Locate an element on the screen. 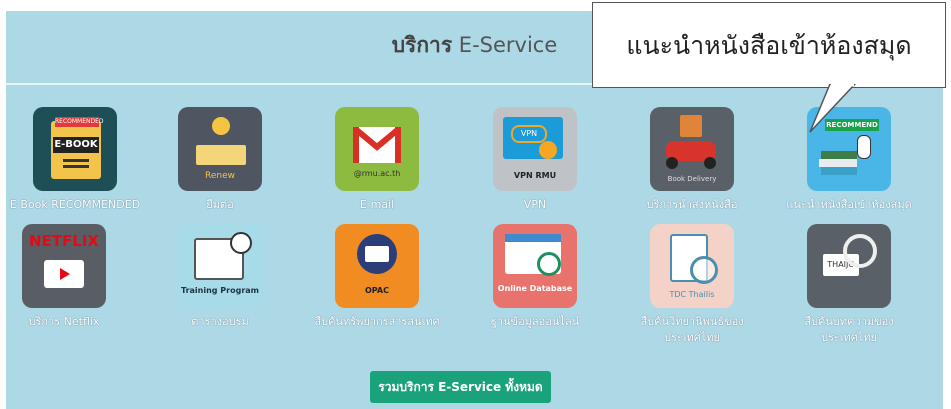 This screenshot has height=409, width=951. tile-vpn: VPN VPN RMU VPN is located at coordinates (535, 167).